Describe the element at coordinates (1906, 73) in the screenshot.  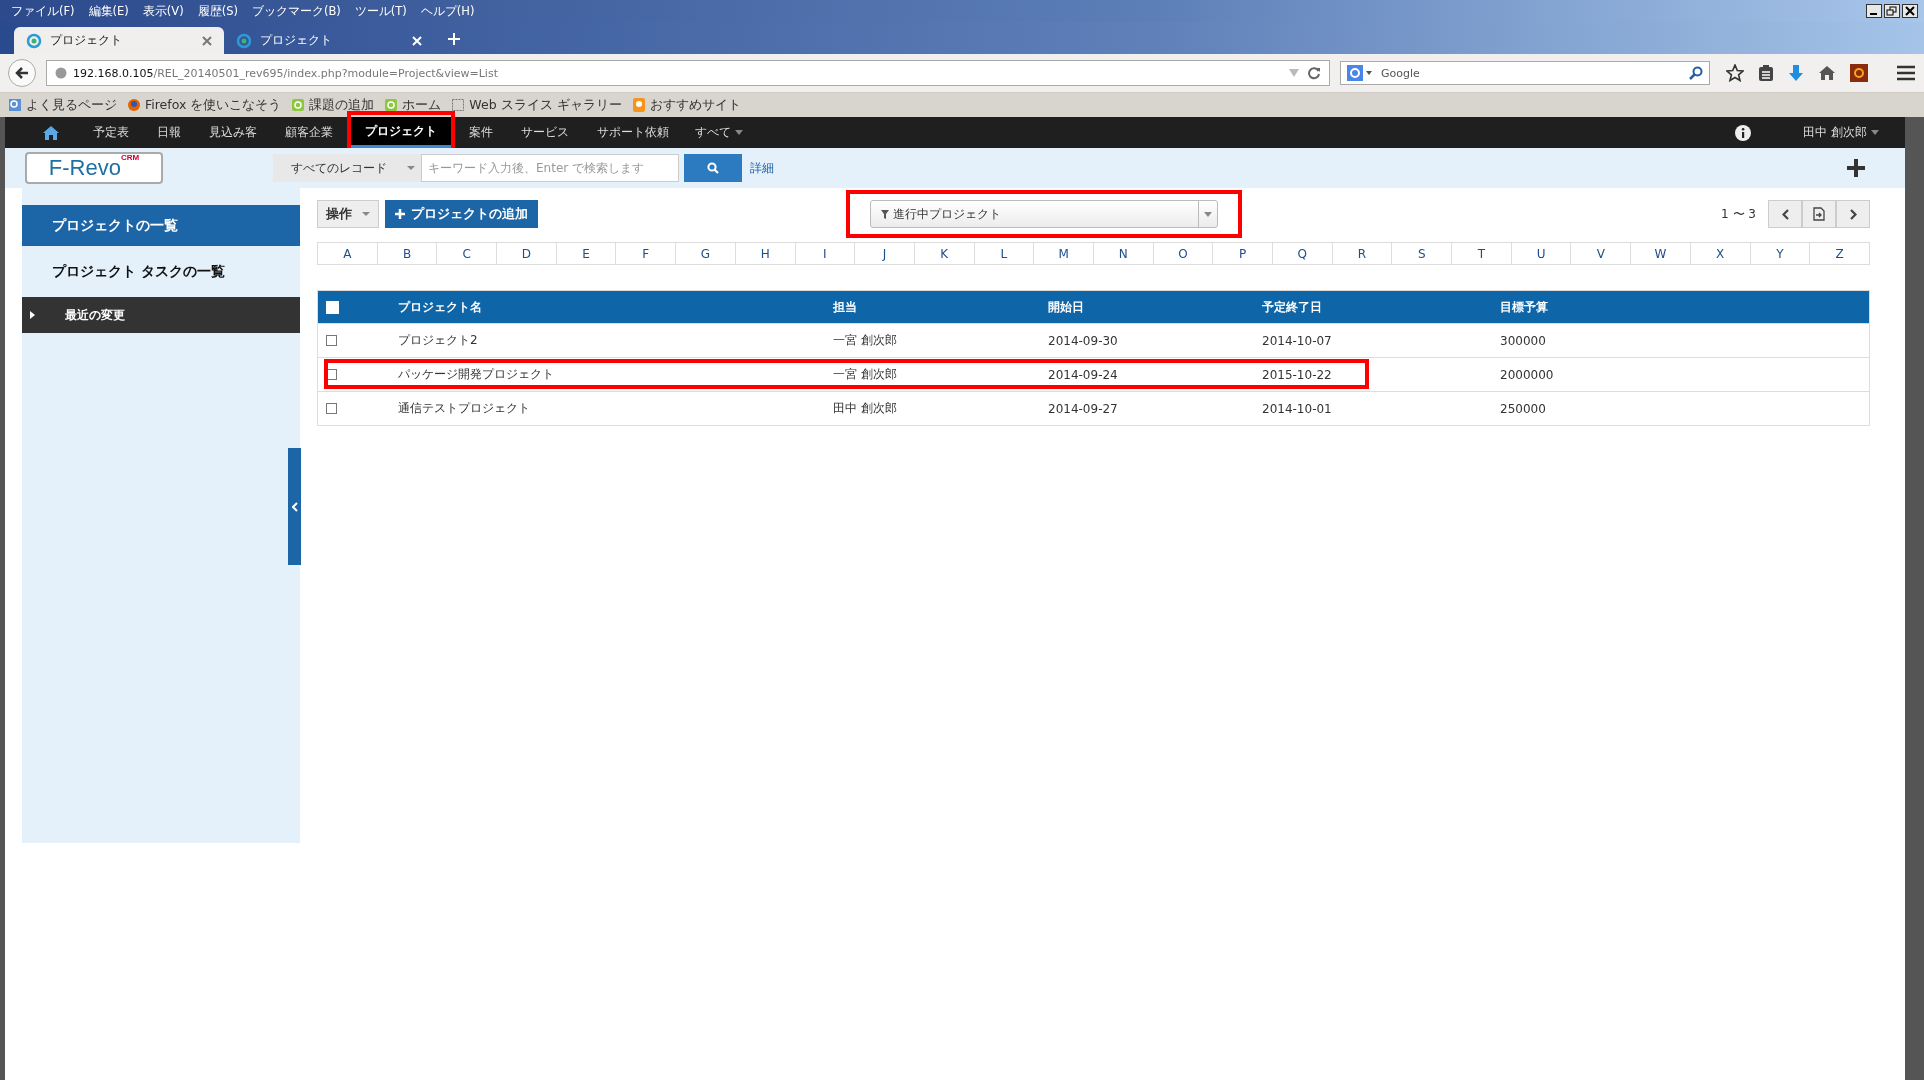
I see `menu-icon` at that location.